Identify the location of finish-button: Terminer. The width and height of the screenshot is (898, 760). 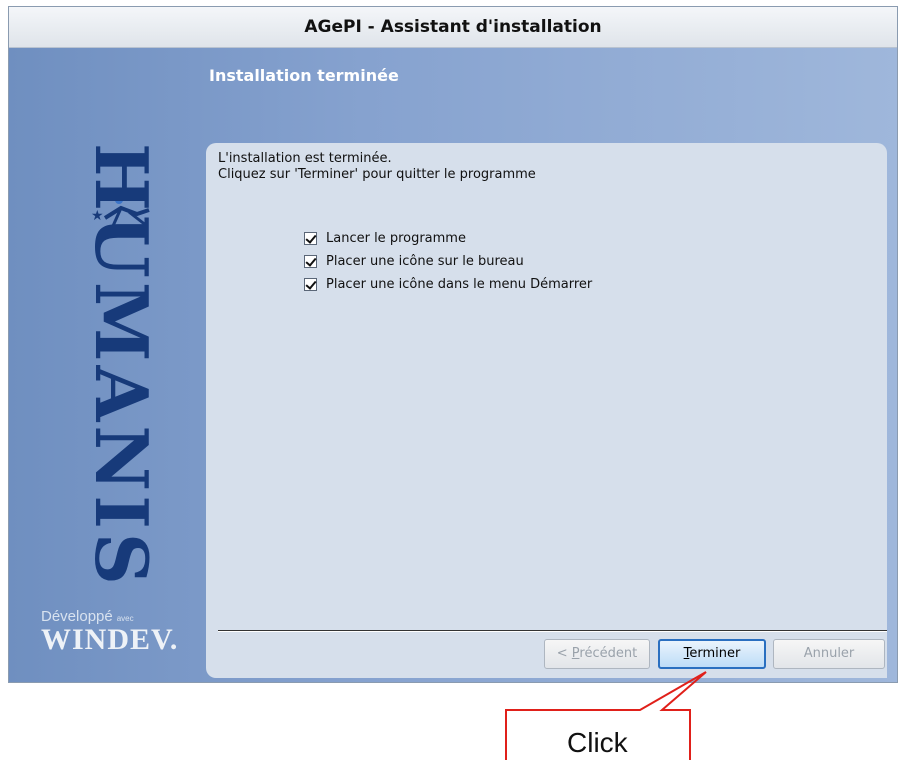
(712, 654).